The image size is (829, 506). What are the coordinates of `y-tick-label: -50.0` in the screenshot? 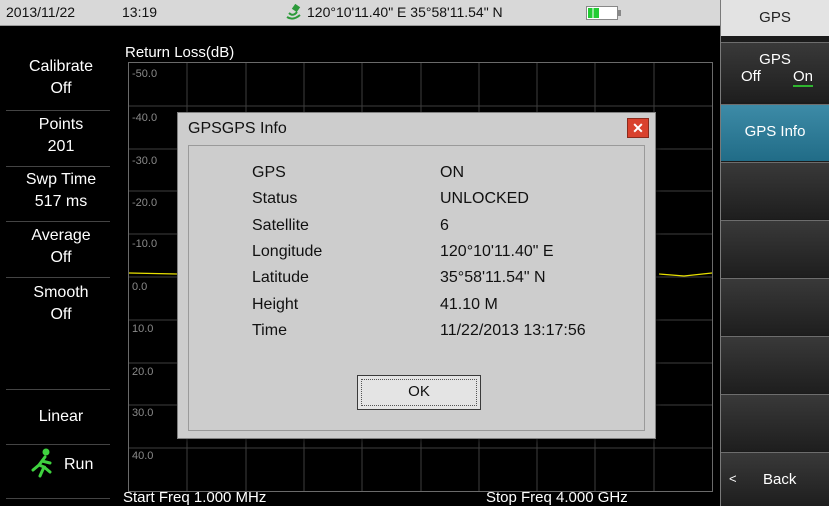 It's located at (145, 74).